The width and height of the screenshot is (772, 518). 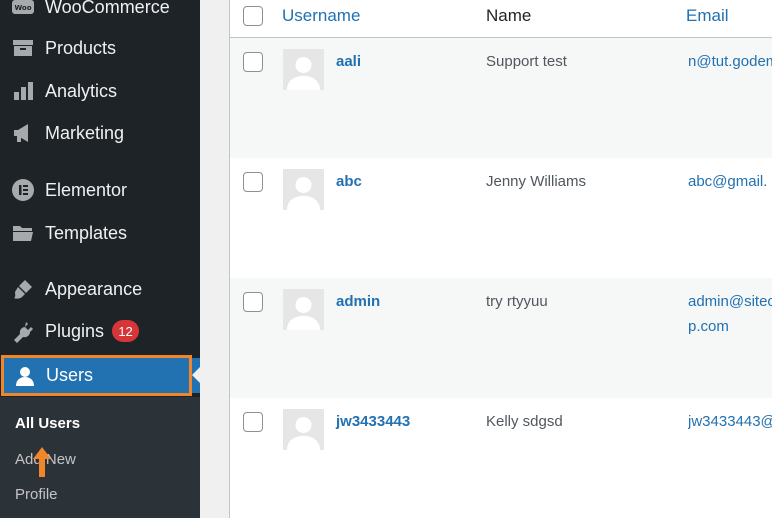 What do you see at coordinates (23, 190) in the screenshot?
I see `elementor-icon` at bounding box center [23, 190].